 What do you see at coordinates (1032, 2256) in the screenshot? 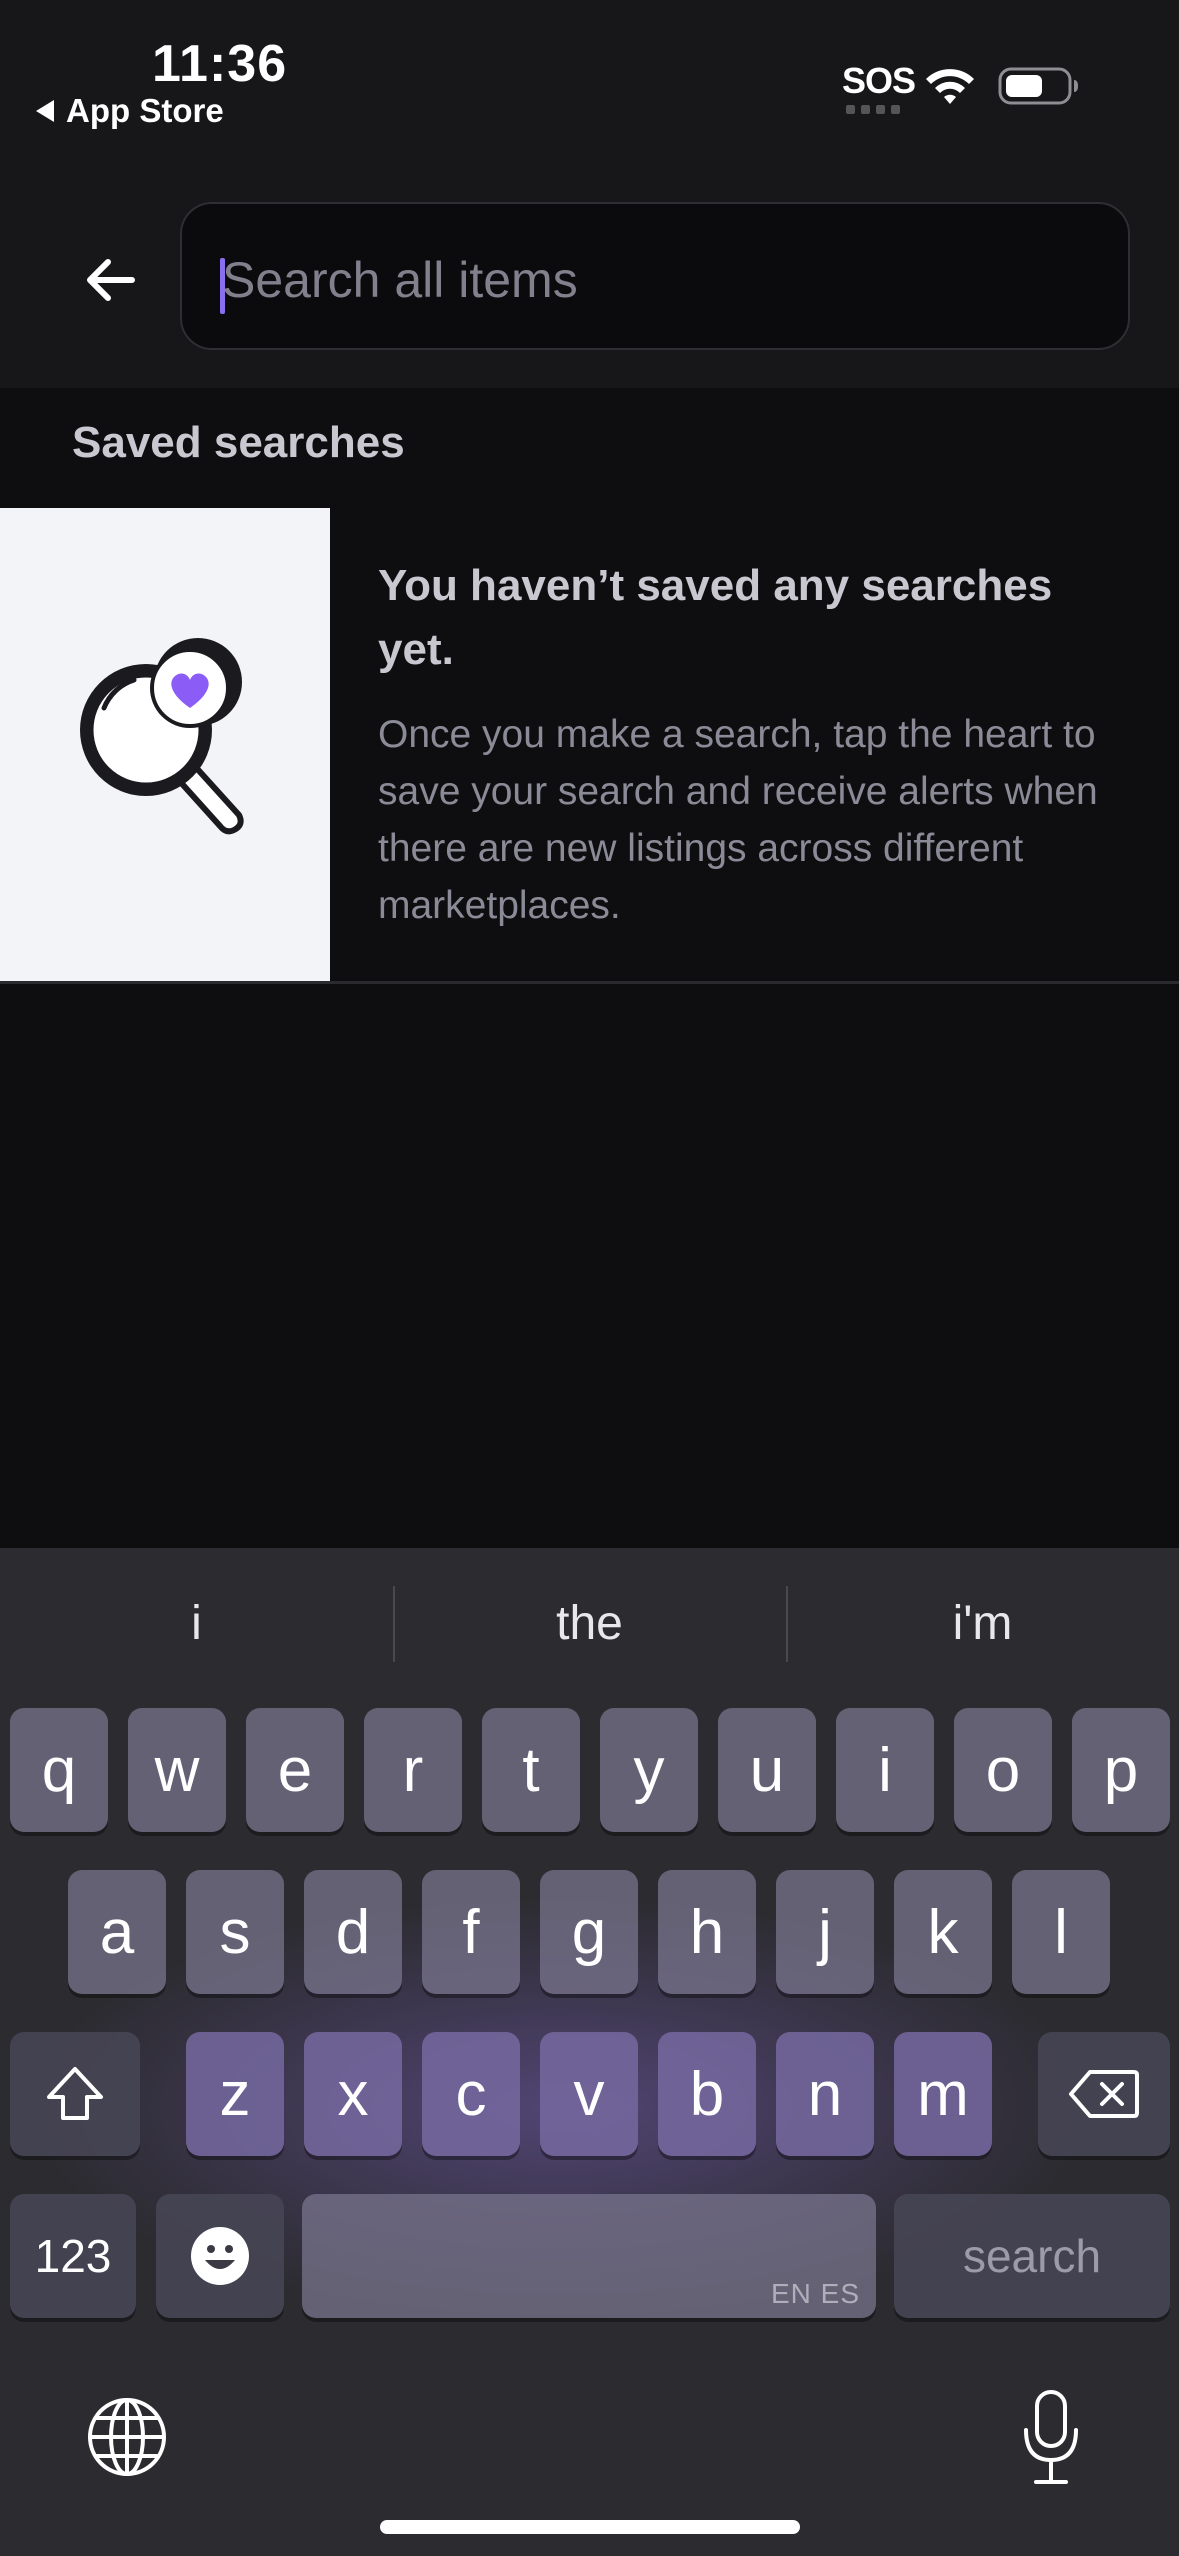
I see `search-key: search` at bounding box center [1032, 2256].